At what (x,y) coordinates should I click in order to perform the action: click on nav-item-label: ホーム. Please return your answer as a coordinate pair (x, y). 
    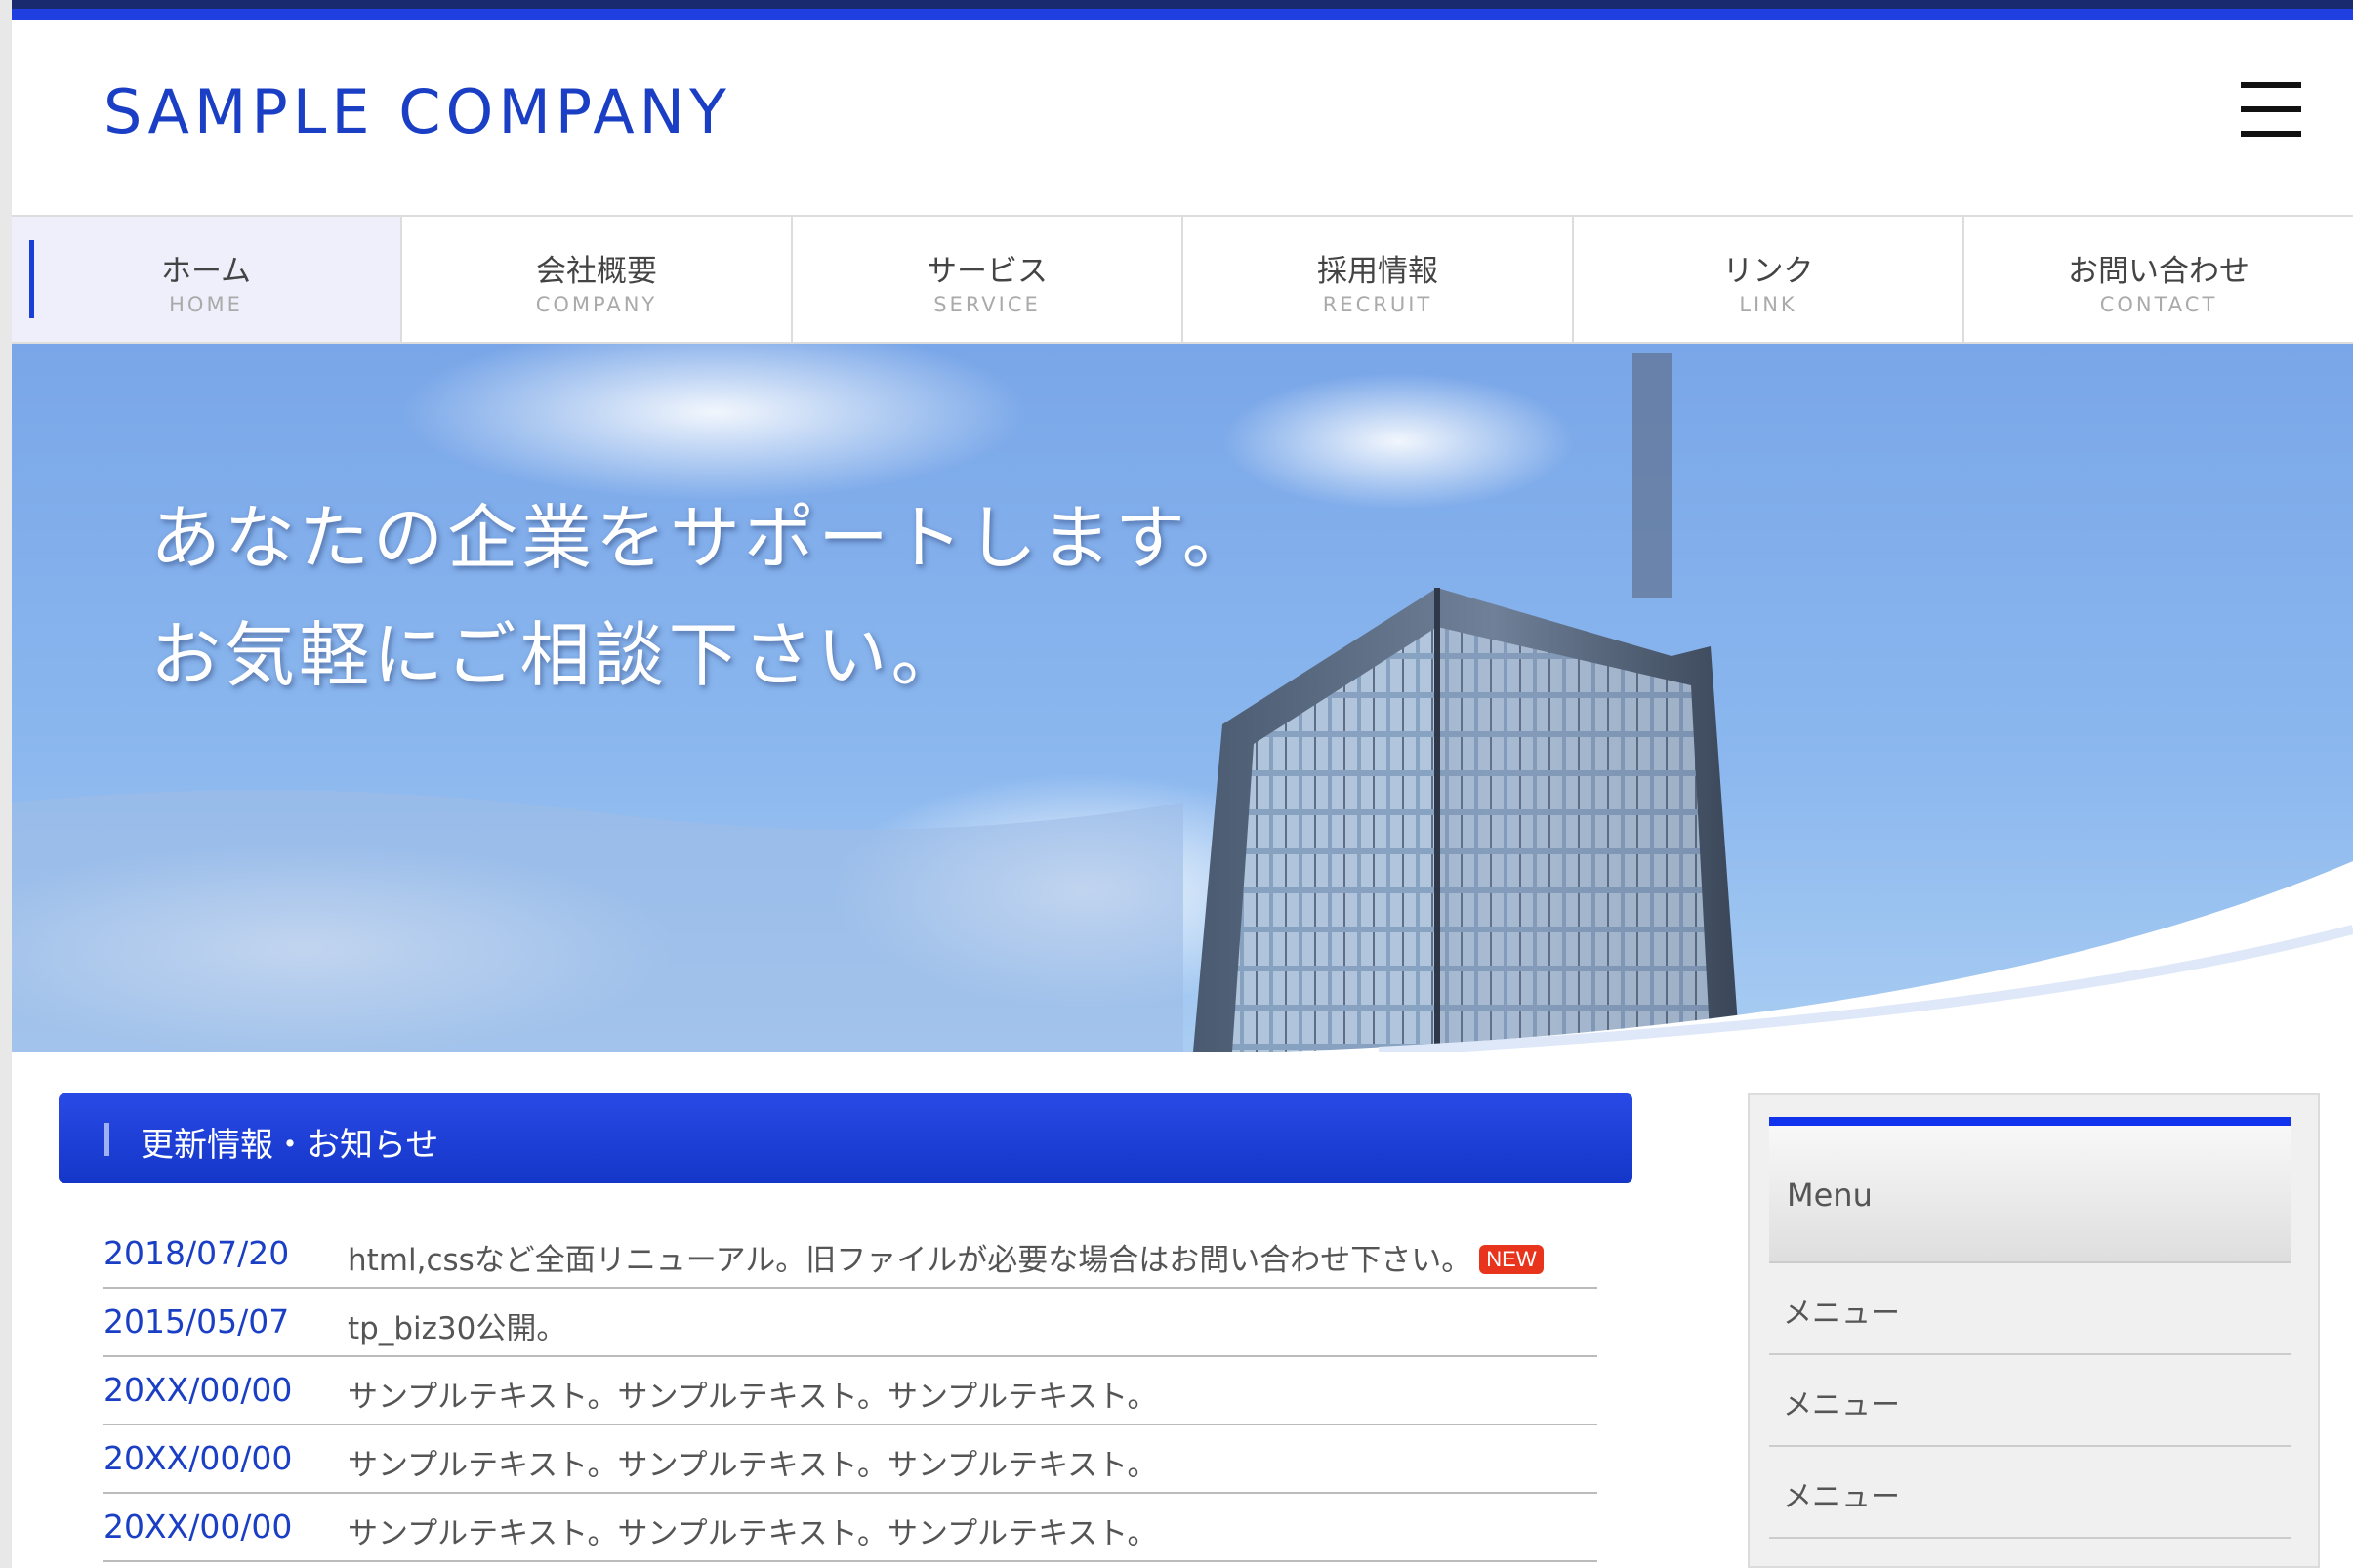
    Looking at the image, I should click on (206, 271).